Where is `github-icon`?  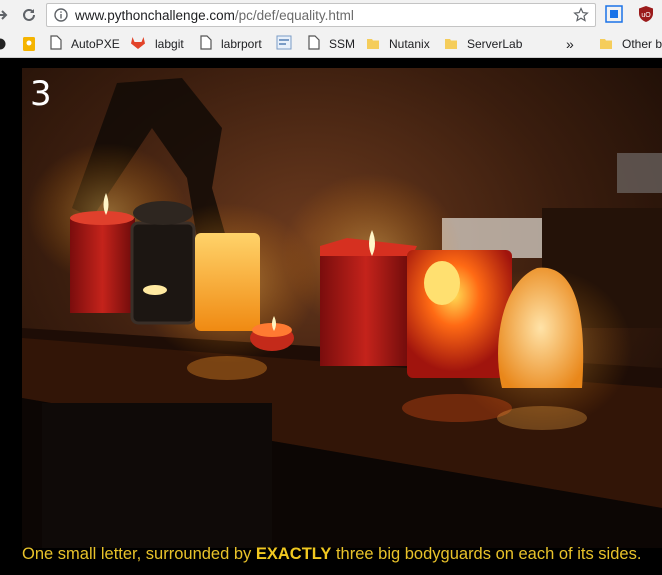
github-icon is located at coordinates (4, 44).